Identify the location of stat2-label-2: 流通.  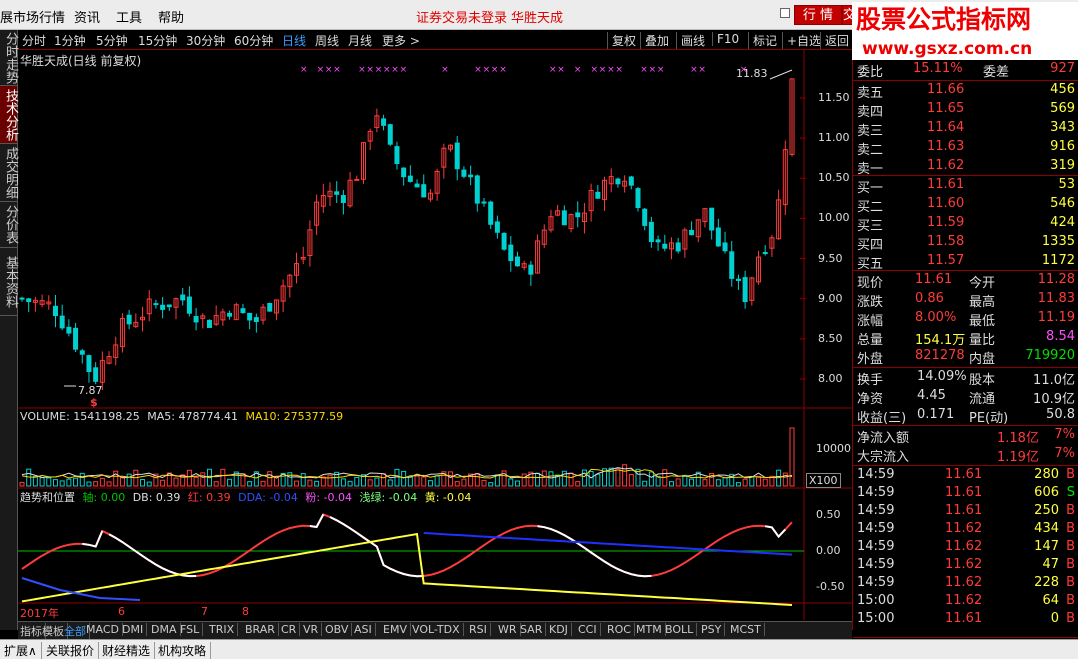
(982, 399).